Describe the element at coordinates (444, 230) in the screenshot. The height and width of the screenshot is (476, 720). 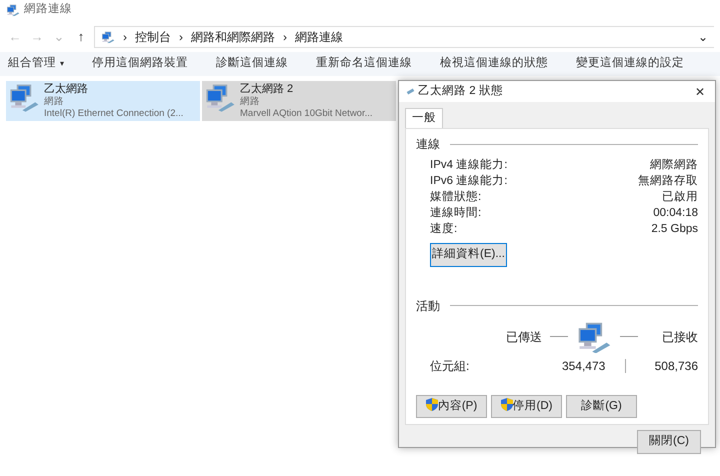
I see `field-label: 速度:` at that location.